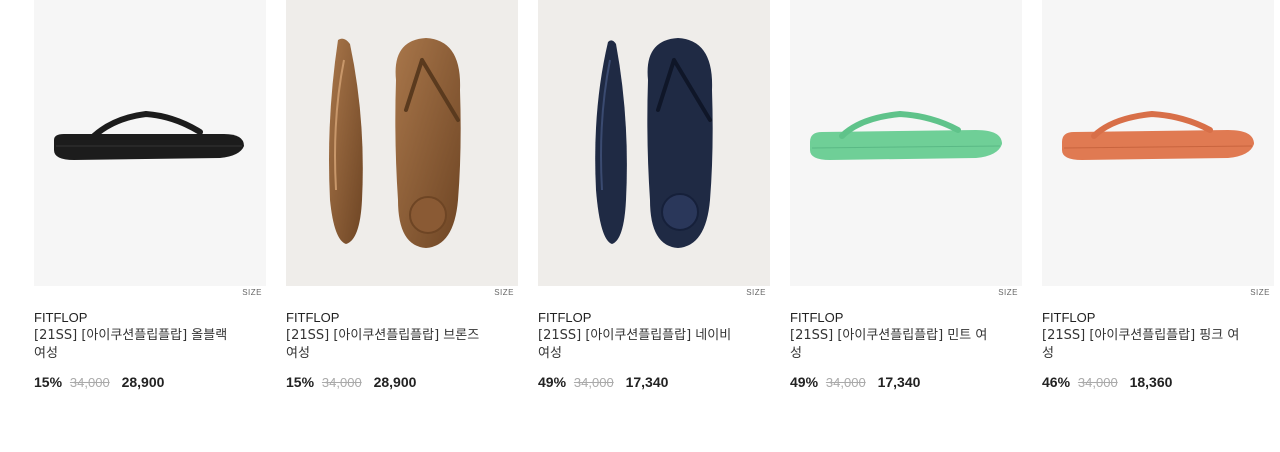 The width and height of the screenshot is (1280, 452). Describe the element at coordinates (640, 345) in the screenshot. I see `product-title: [21SS] [아이쿠션플립플랍] 네이비 여성` at that location.